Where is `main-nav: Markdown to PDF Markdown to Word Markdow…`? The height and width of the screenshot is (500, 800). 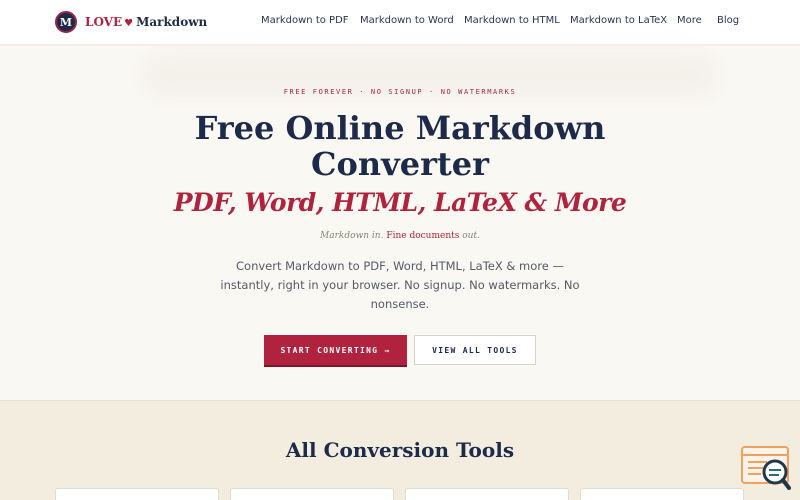
main-nav: Markdown to PDF Markdown to Word Markdow… is located at coordinates (400, 22).